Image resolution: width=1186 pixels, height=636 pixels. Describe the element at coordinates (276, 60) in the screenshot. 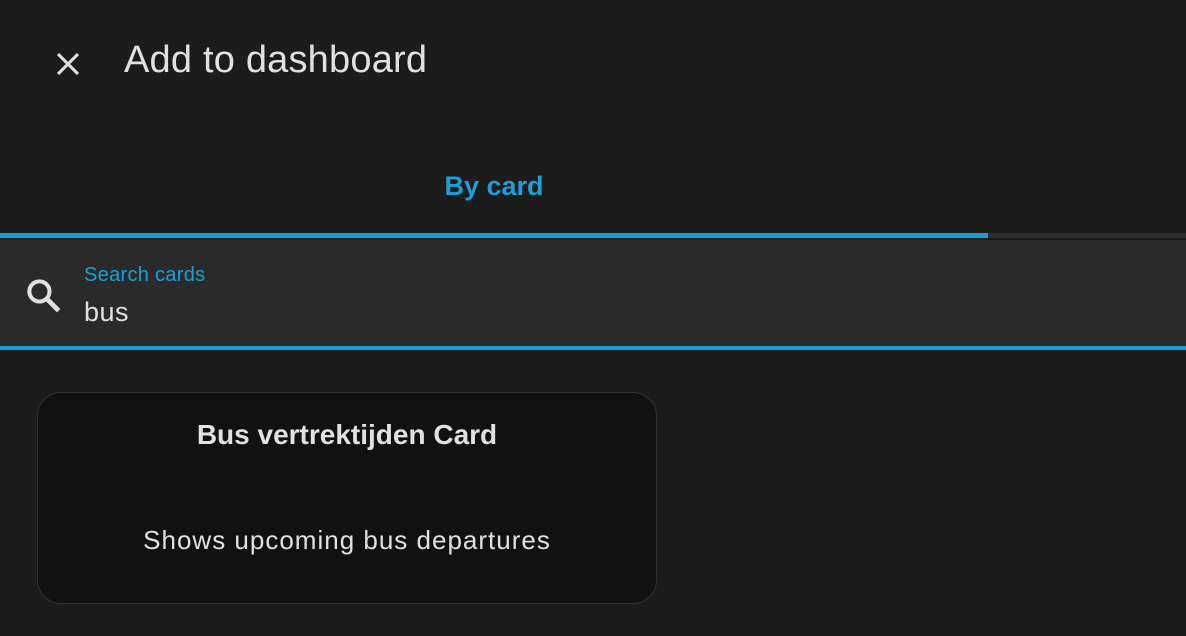

I see `dialog-title: Add to dashboard` at that location.